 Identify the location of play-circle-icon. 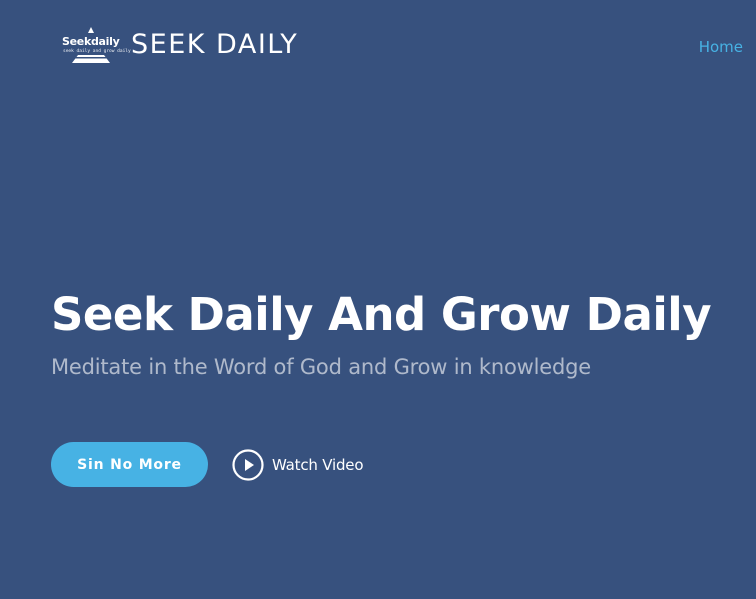
(248, 465).